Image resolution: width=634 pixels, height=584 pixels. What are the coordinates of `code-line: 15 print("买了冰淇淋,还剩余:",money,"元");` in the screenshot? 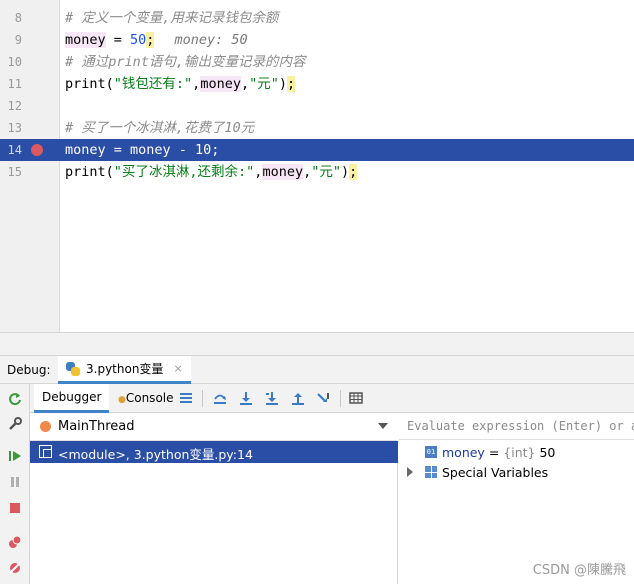 It's located at (317, 172).